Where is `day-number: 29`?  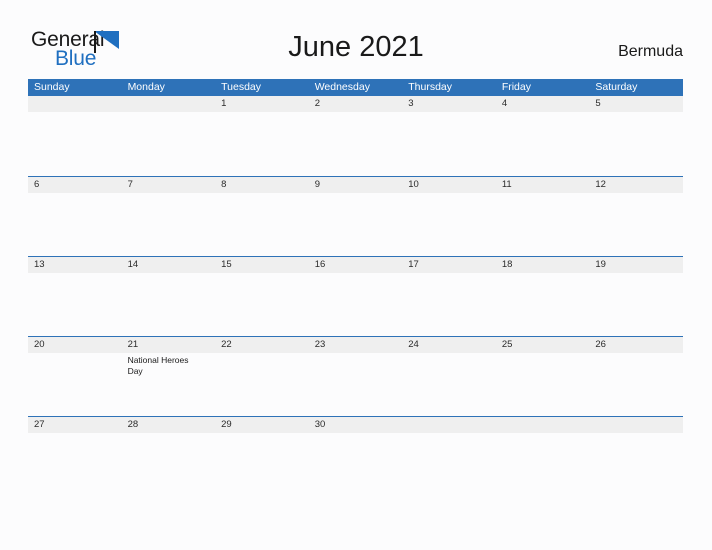
day-number: 29 is located at coordinates (262, 425).